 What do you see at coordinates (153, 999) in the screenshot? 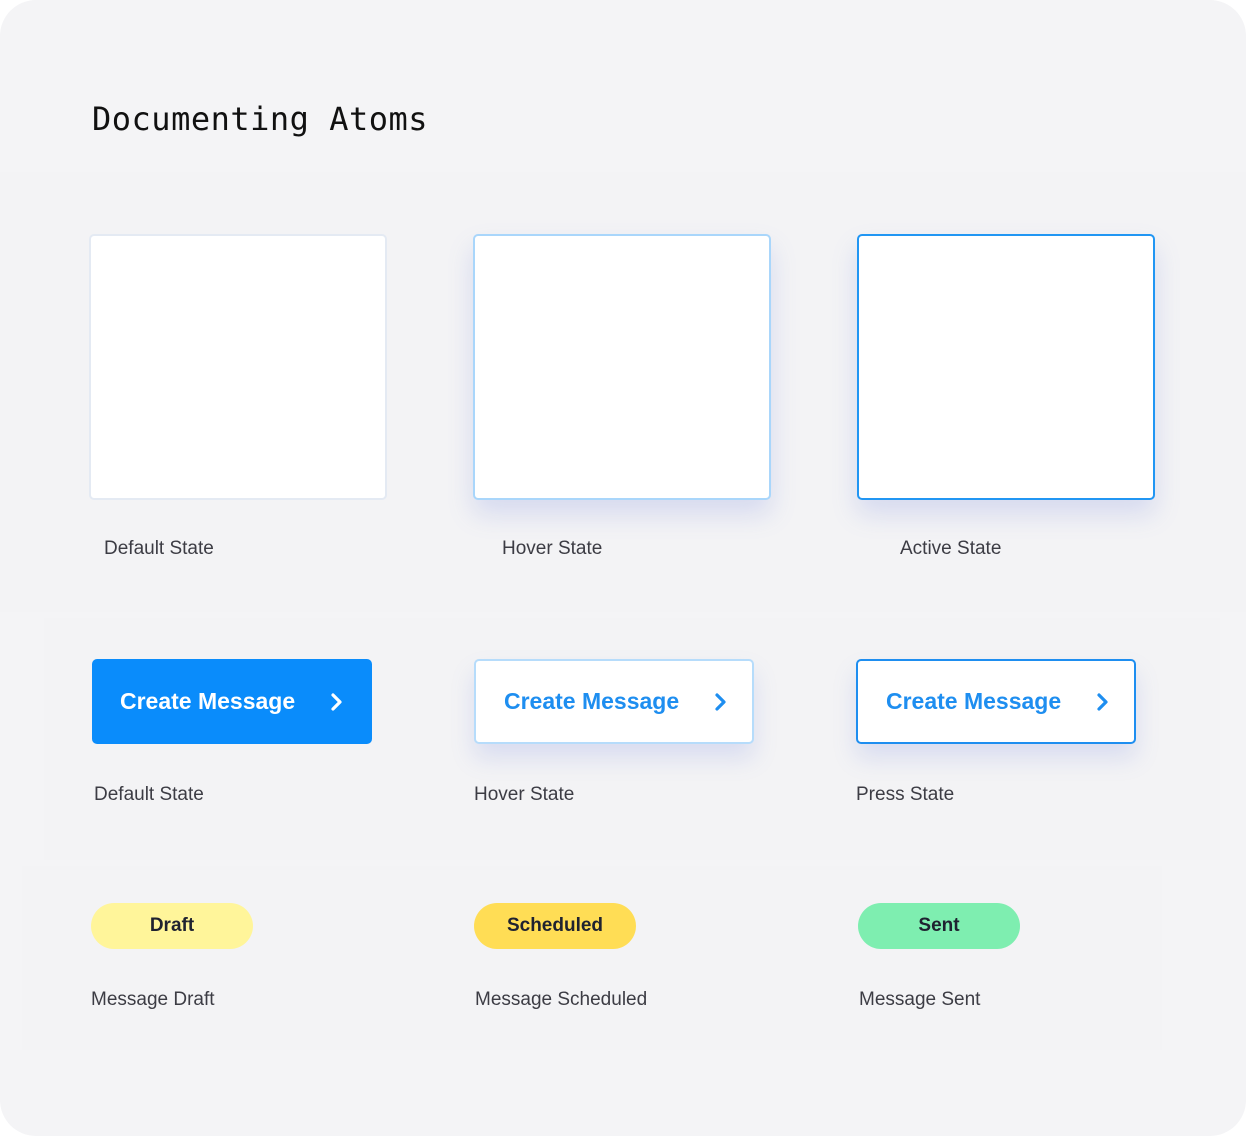
I see `badge-draft-caption: Message Draft` at bounding box center [153, 999].